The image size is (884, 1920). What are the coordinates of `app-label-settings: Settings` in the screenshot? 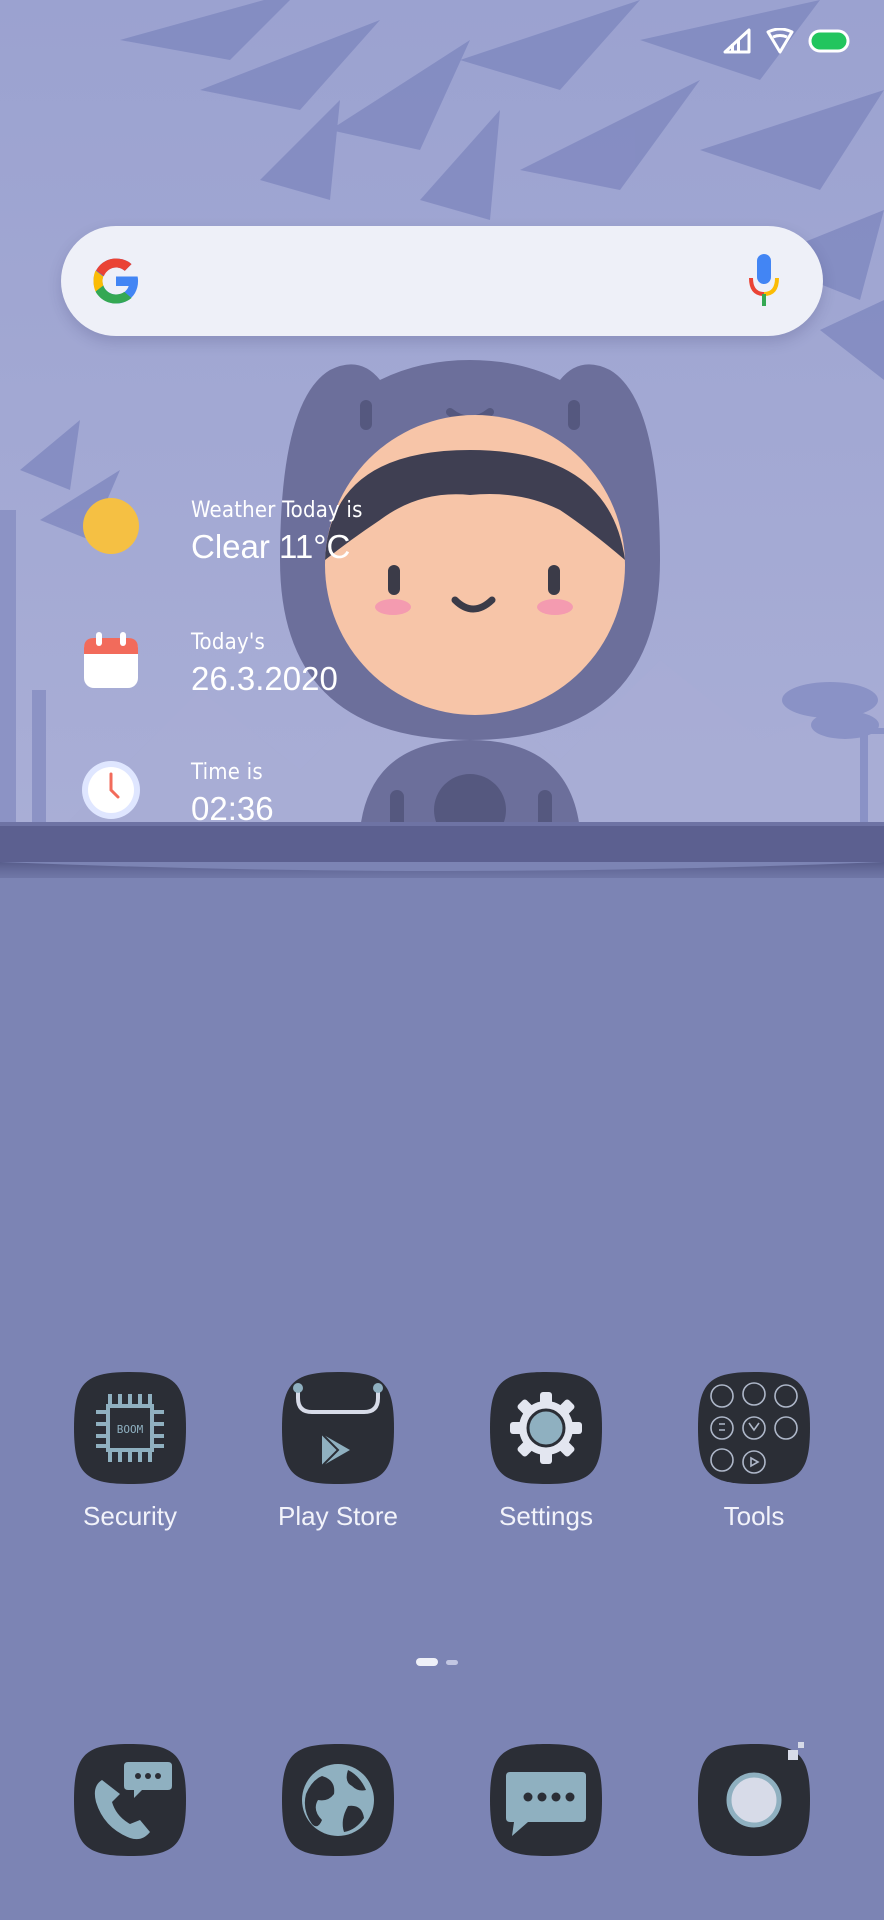 It's located at (546, 1516).